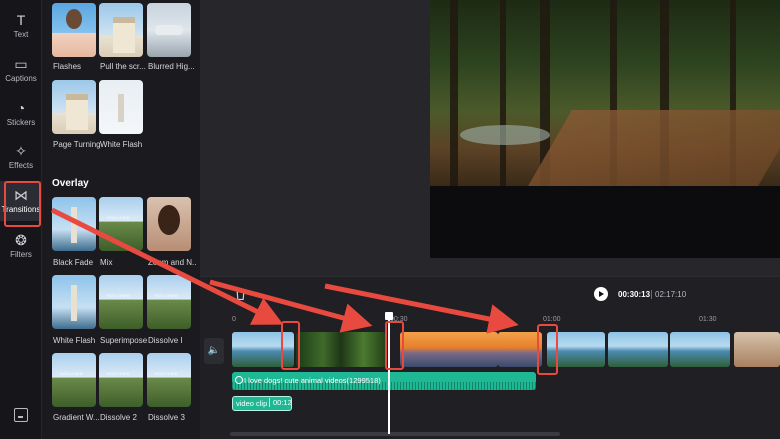 The width and height of the screenshot is (780, 439). Describe the element at coordinates (21, 64) in the screenshot. I see `captions-icon: ▭` at that location.